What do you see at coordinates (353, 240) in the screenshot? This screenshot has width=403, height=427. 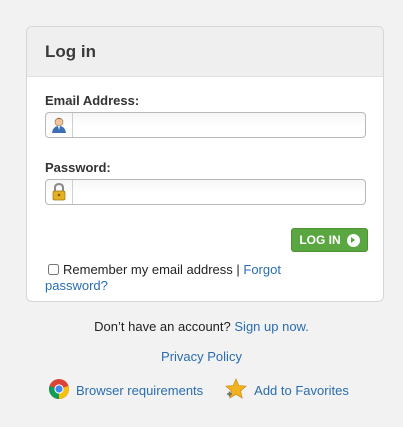 I see `arrow-right-circle-icon` at bounding box center [353, 240].